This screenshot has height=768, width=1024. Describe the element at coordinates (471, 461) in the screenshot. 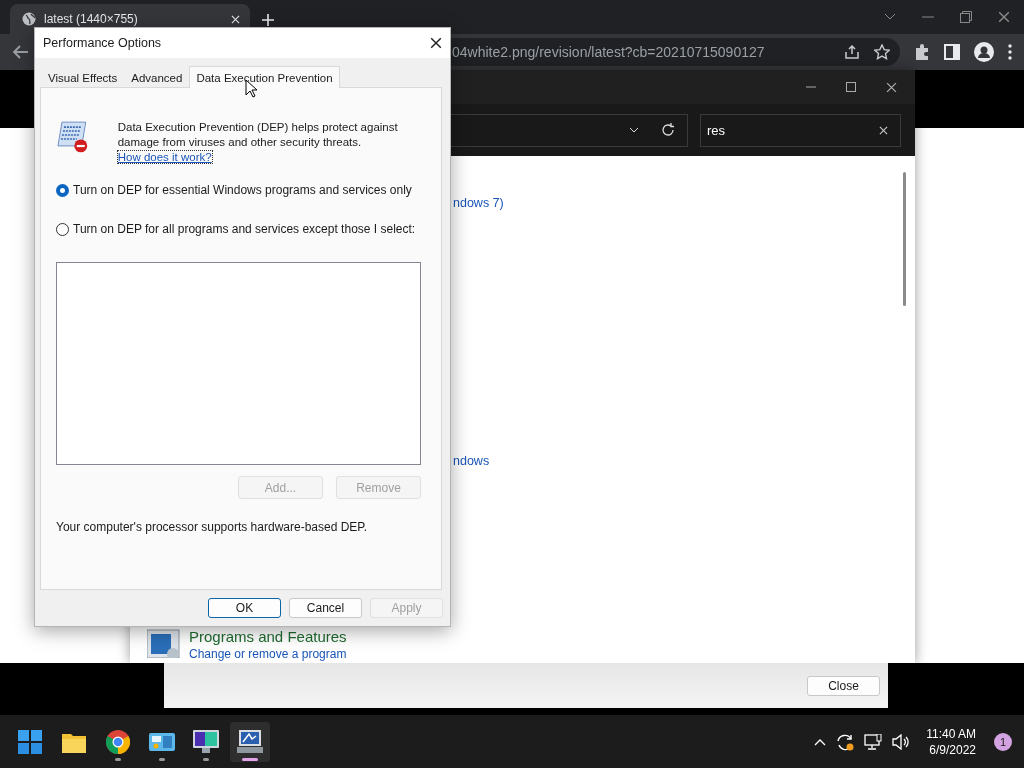

I see `search-result-link: ndows` at that location.